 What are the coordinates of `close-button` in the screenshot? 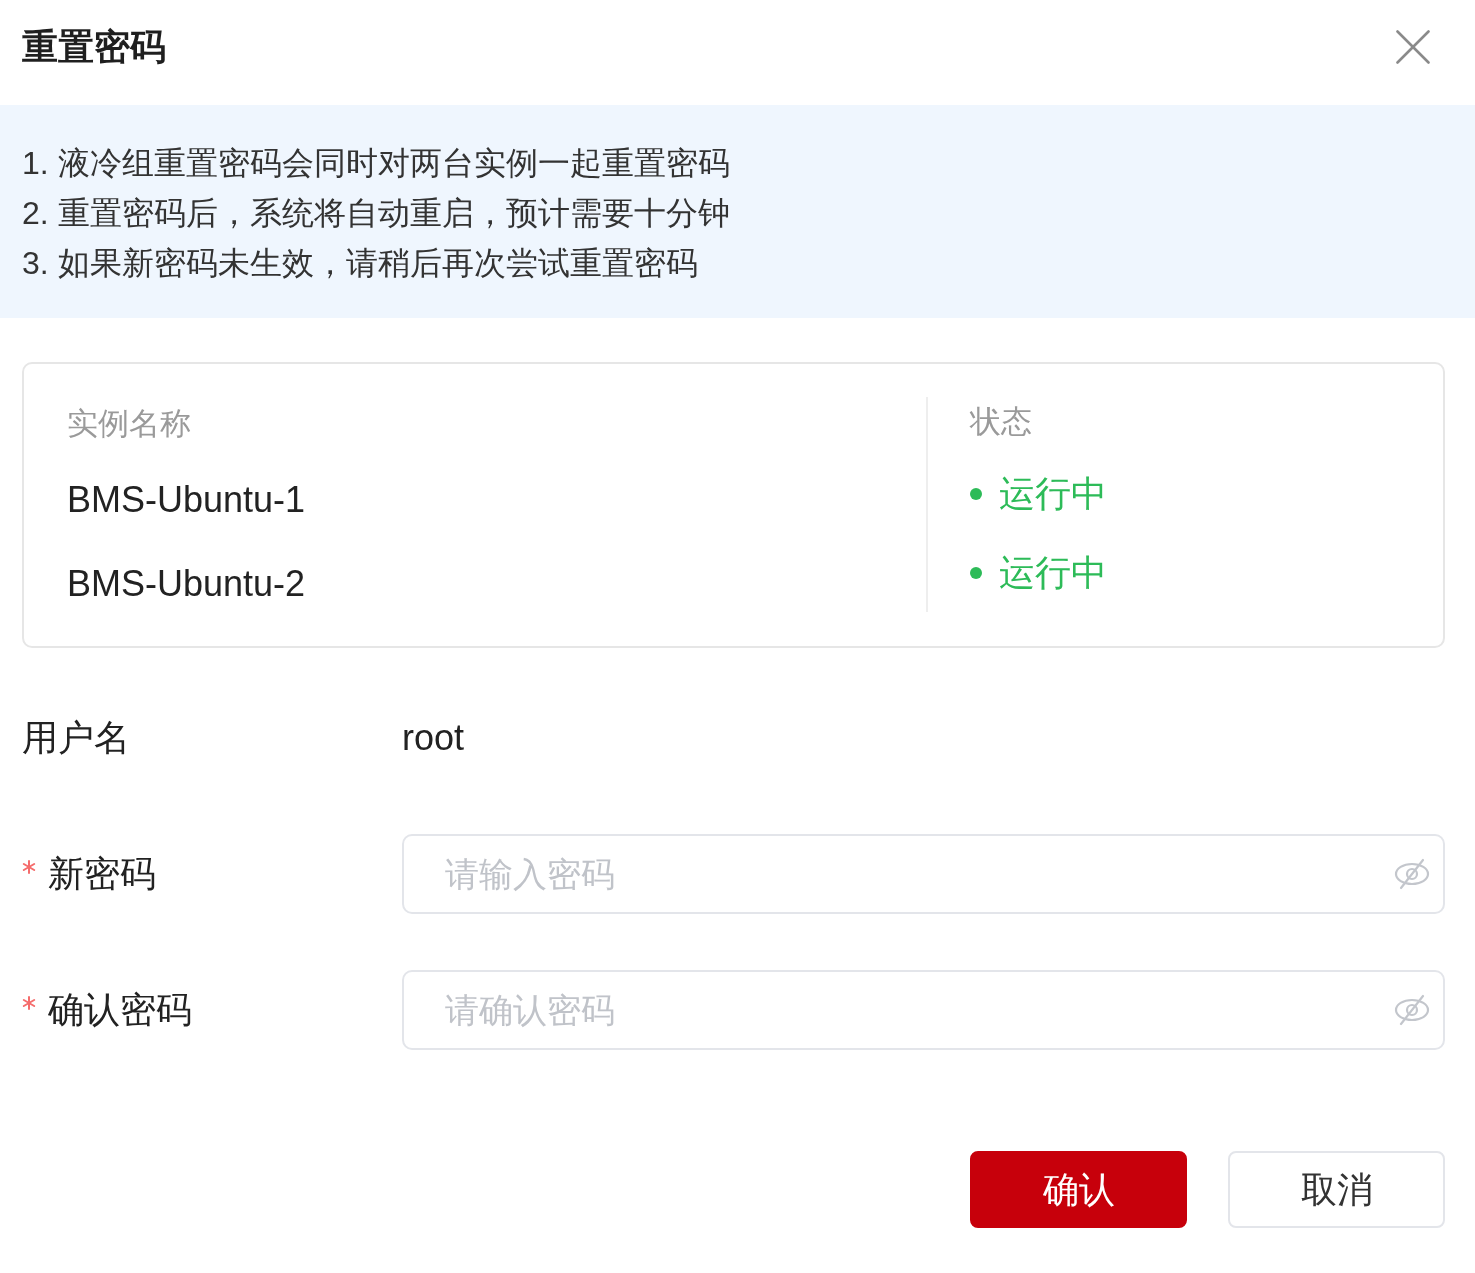 It's located at (1413, 46).